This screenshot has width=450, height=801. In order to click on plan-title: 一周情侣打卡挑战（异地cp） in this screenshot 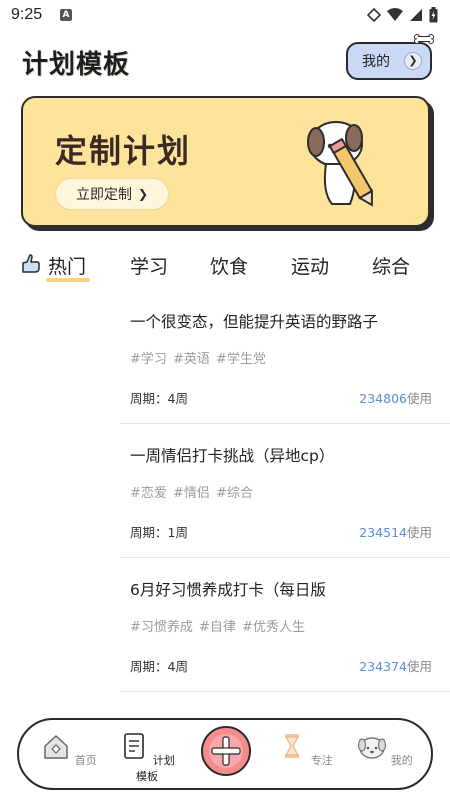, I will do `click(232, 456)`.